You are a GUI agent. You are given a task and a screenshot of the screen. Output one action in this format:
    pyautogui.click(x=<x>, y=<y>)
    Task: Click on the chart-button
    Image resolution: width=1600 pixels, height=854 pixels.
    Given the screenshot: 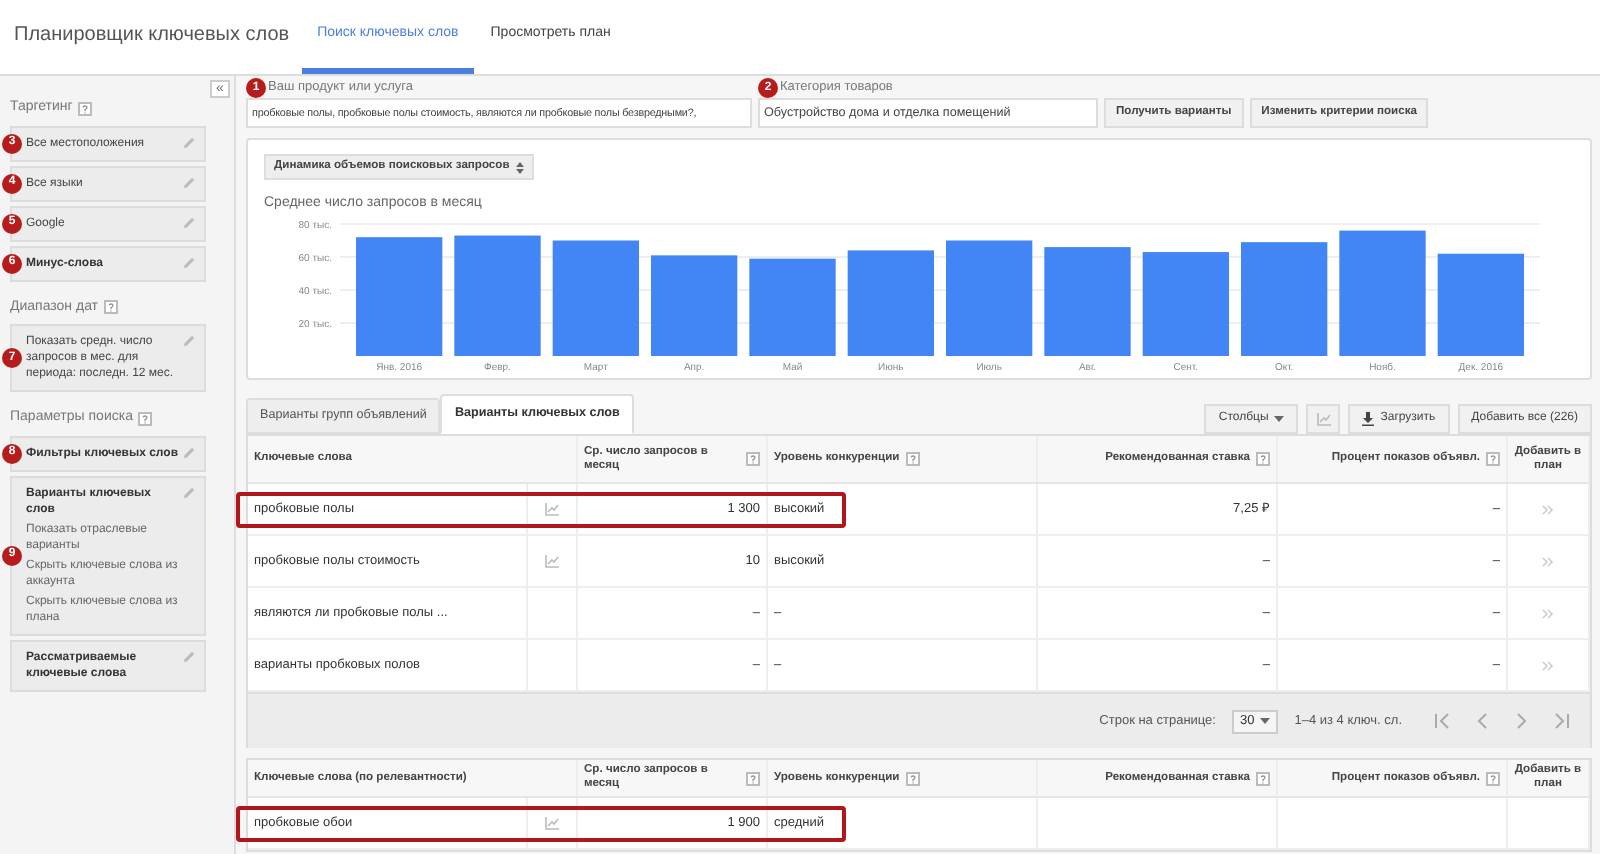 What is the action you would take?
    pyautogui.click(x=1323, y=419)
    